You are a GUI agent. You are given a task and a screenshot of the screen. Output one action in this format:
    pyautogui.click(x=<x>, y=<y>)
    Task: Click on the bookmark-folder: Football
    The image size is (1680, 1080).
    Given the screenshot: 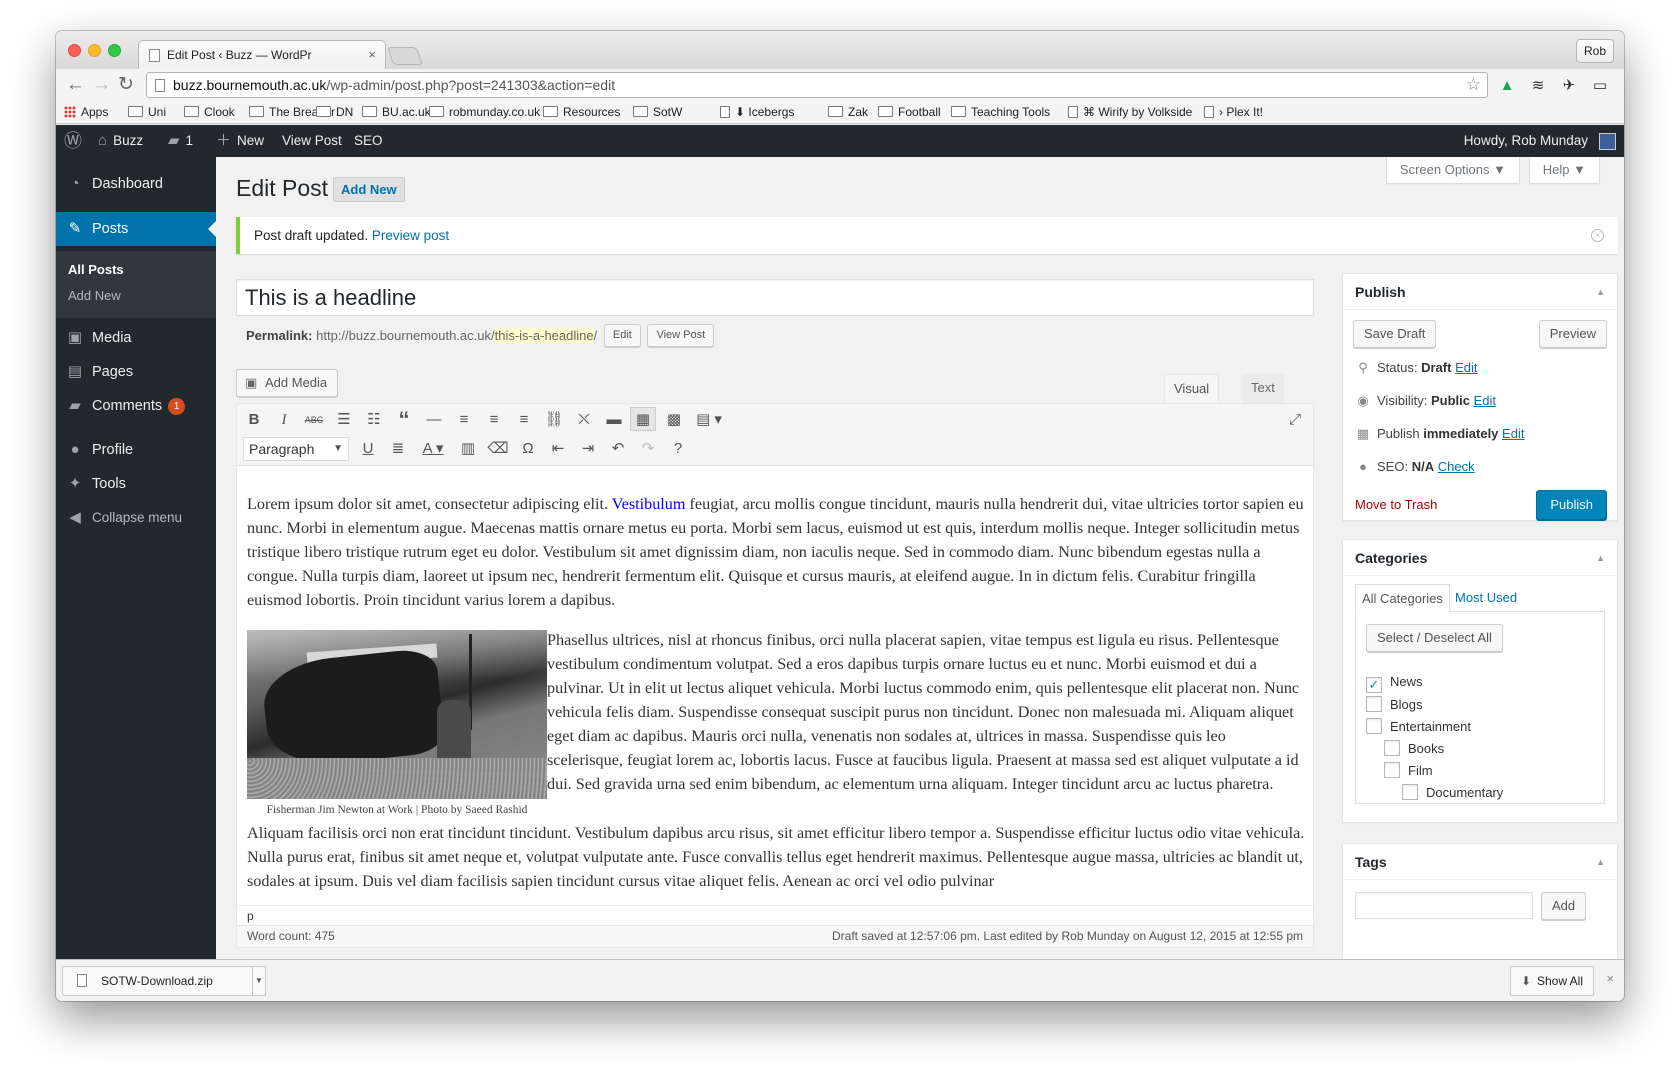 What is the action you would take?
    pyautogui.click(x=909, y=112)
    